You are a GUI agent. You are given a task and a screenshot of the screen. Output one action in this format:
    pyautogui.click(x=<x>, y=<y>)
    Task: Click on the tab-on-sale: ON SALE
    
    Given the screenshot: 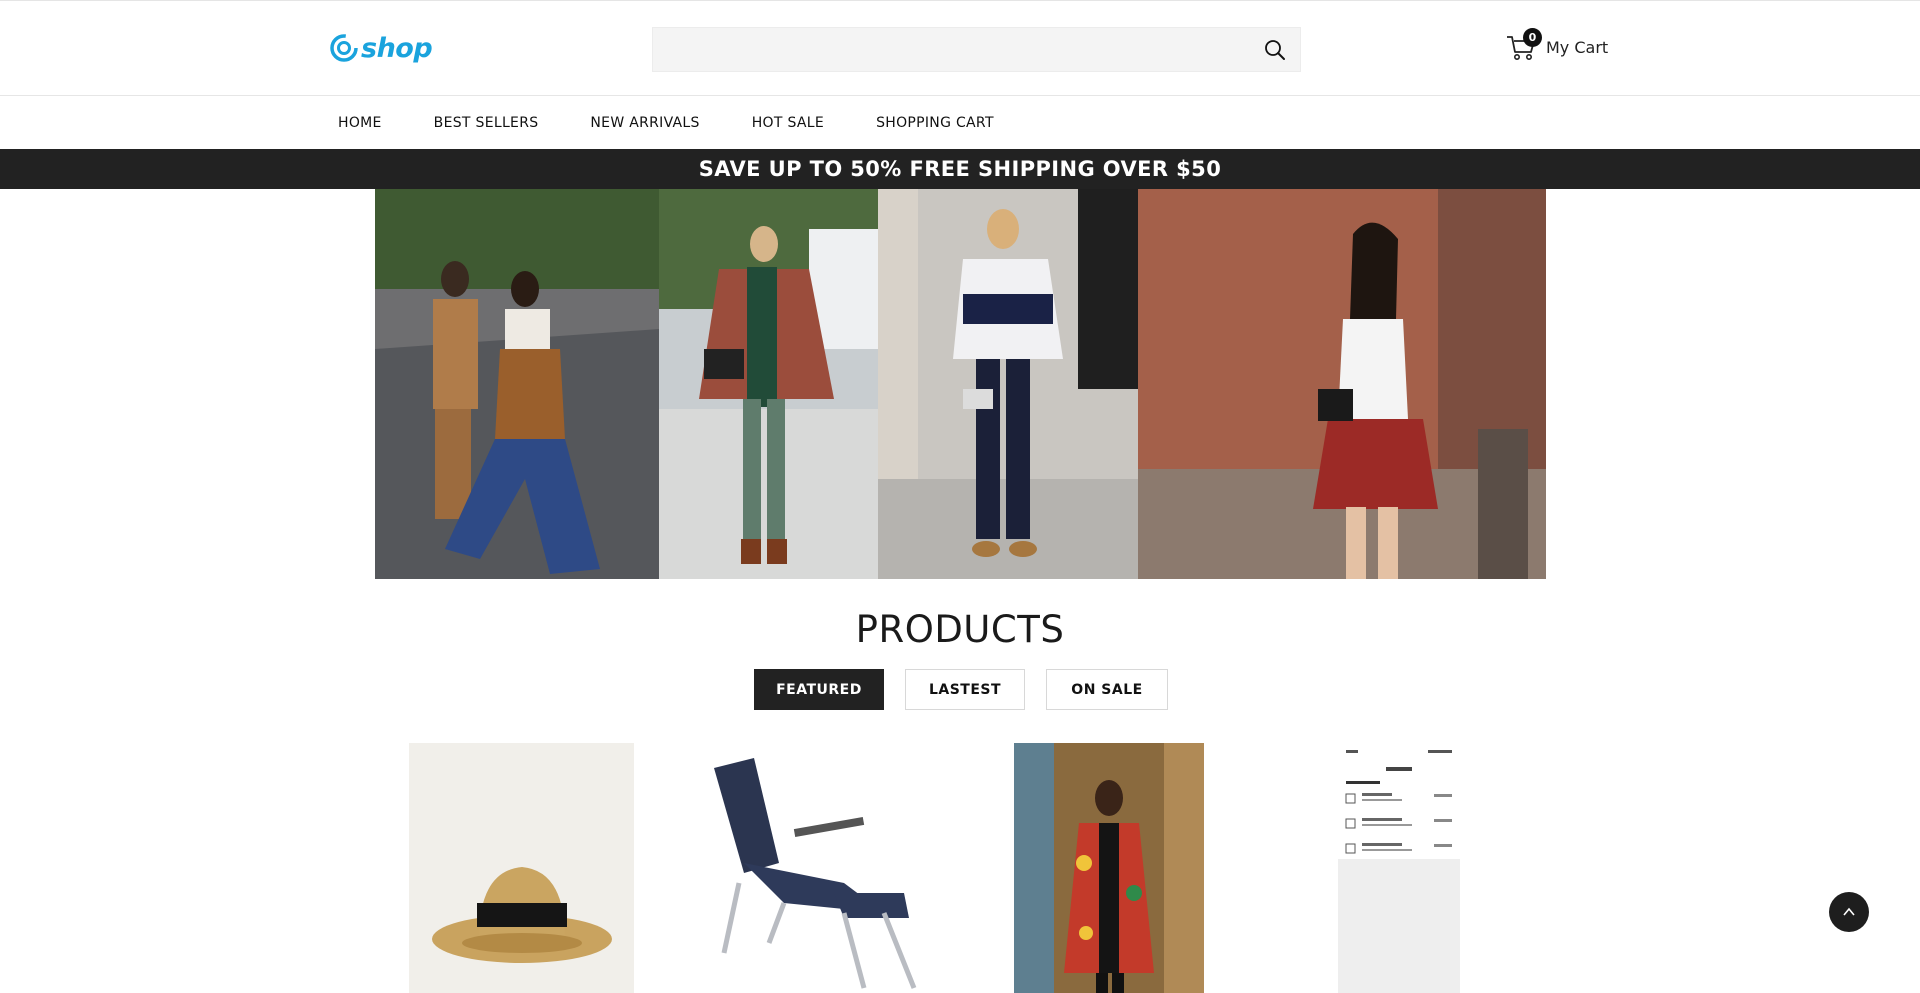 What is the action you would take?
    pyautogui.click(x=1107, y=689)
    